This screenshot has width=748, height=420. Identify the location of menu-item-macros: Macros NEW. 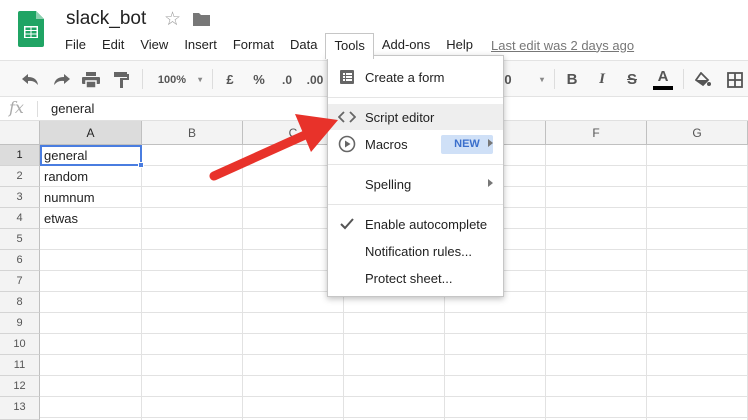
(415, 144).